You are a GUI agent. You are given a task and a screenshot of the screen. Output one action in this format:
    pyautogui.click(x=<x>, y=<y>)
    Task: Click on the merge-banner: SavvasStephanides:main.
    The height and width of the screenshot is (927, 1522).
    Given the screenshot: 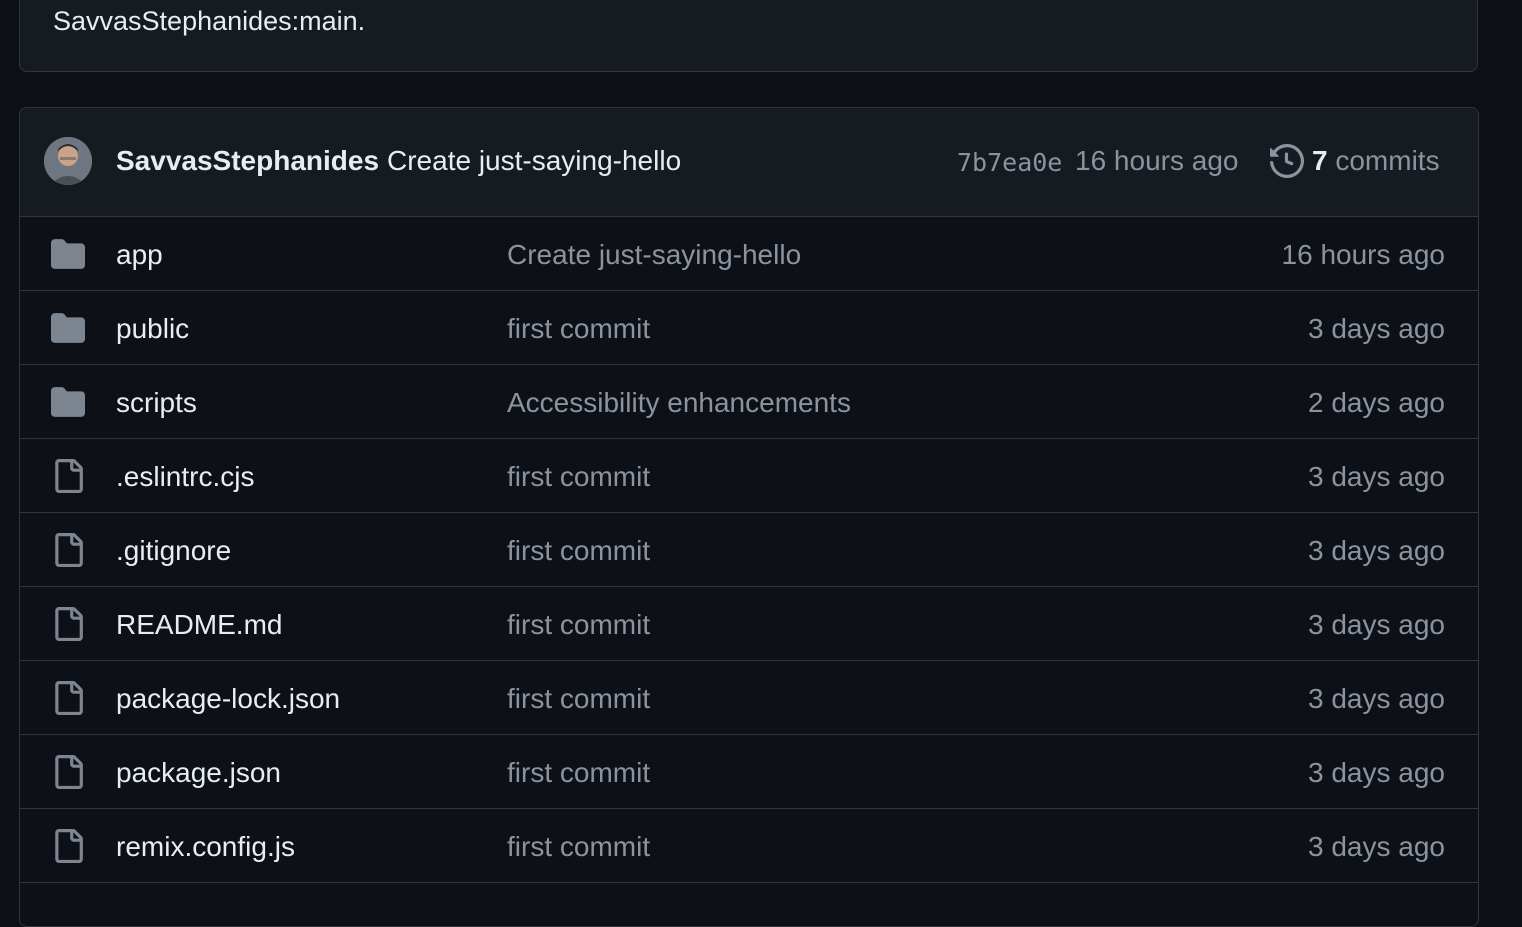 What is the action you would take?
    pyautogui.click(x=748, y=36)
    